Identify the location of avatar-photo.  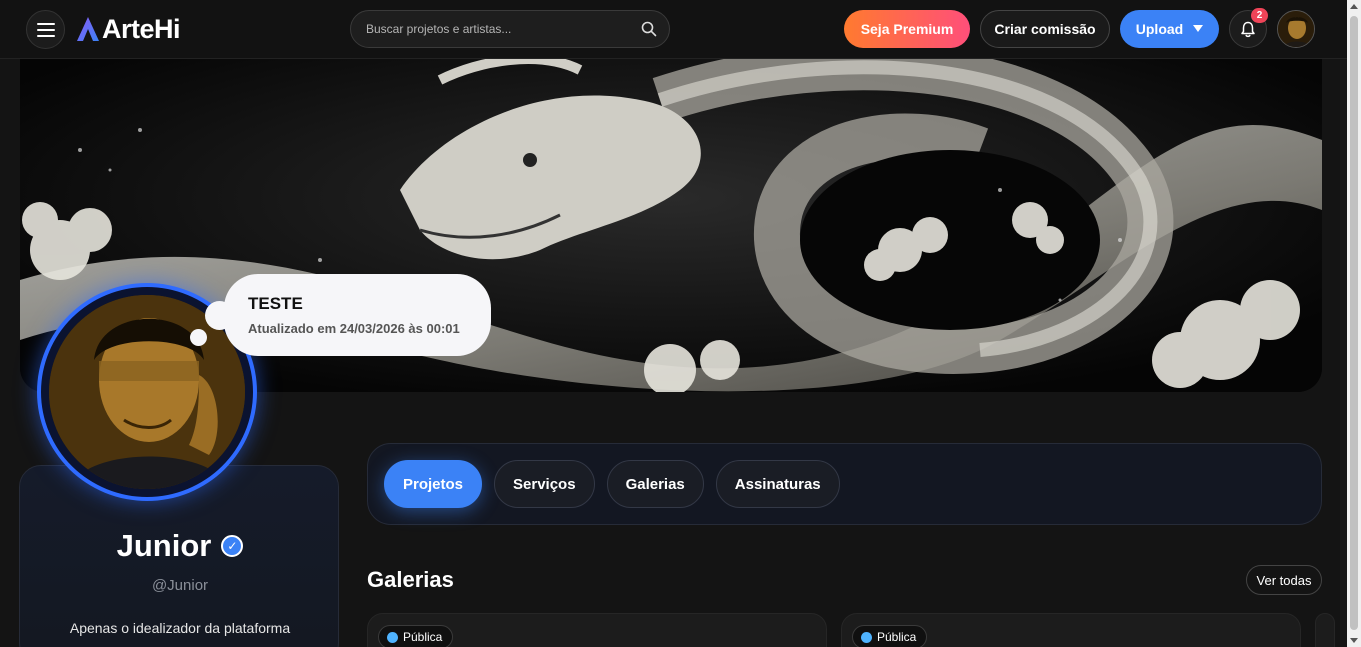
(1296, 29).